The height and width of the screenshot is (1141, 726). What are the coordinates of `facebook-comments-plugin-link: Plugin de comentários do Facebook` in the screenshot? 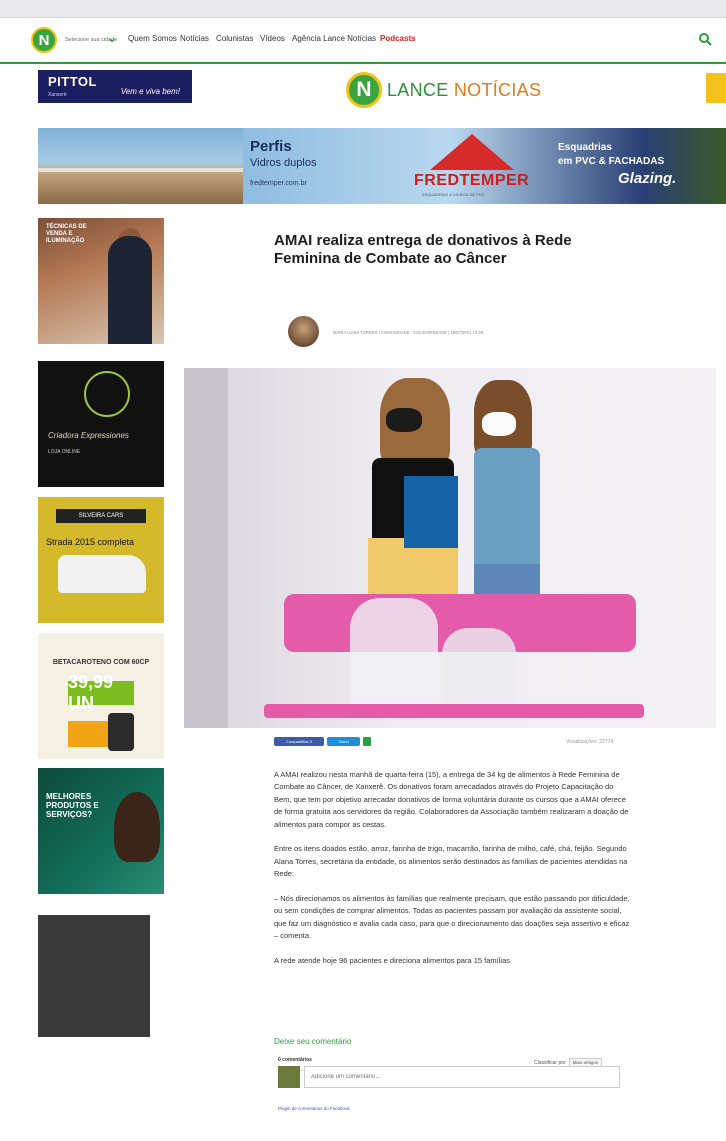 It's located at (314, 1108).